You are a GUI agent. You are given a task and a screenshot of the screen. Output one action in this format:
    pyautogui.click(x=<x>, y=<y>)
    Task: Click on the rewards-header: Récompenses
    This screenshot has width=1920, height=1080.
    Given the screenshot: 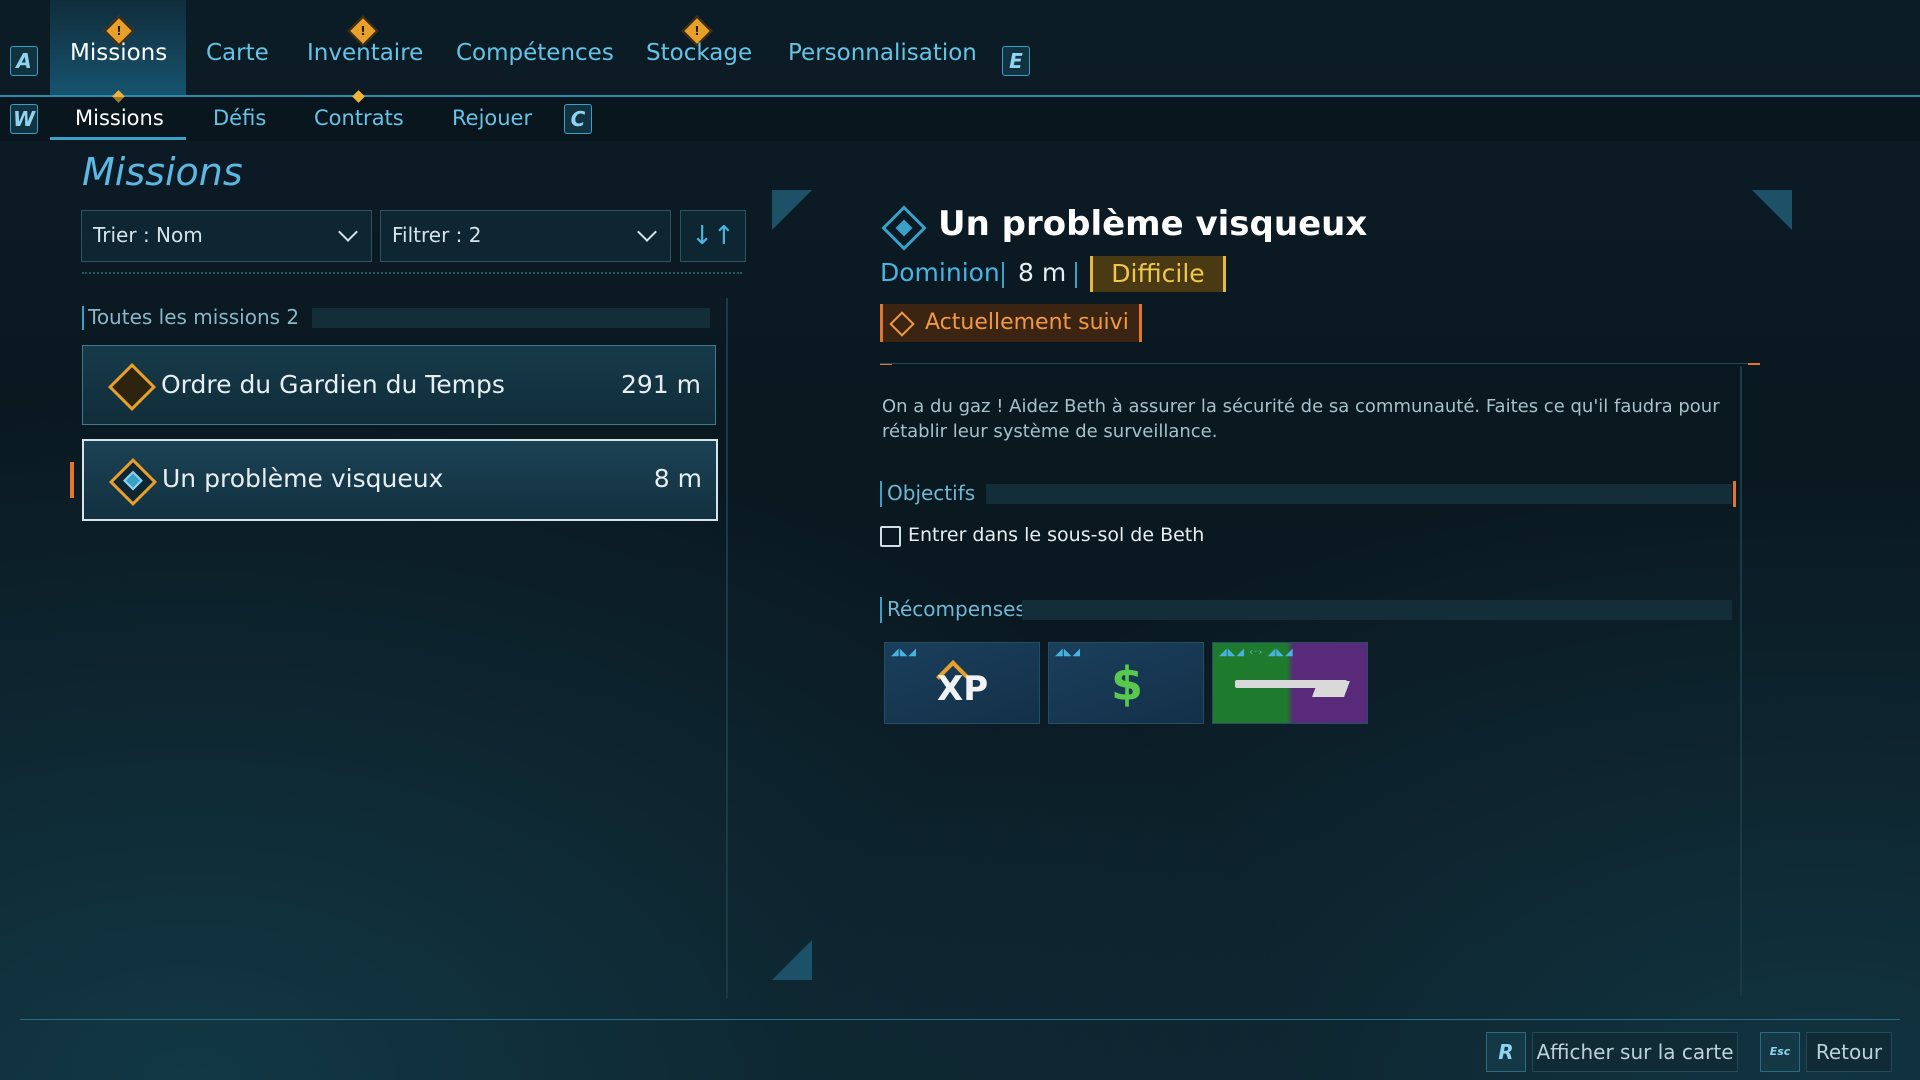 What is the action you would take?
    pyautogui.click(x=1308, y=610)
    